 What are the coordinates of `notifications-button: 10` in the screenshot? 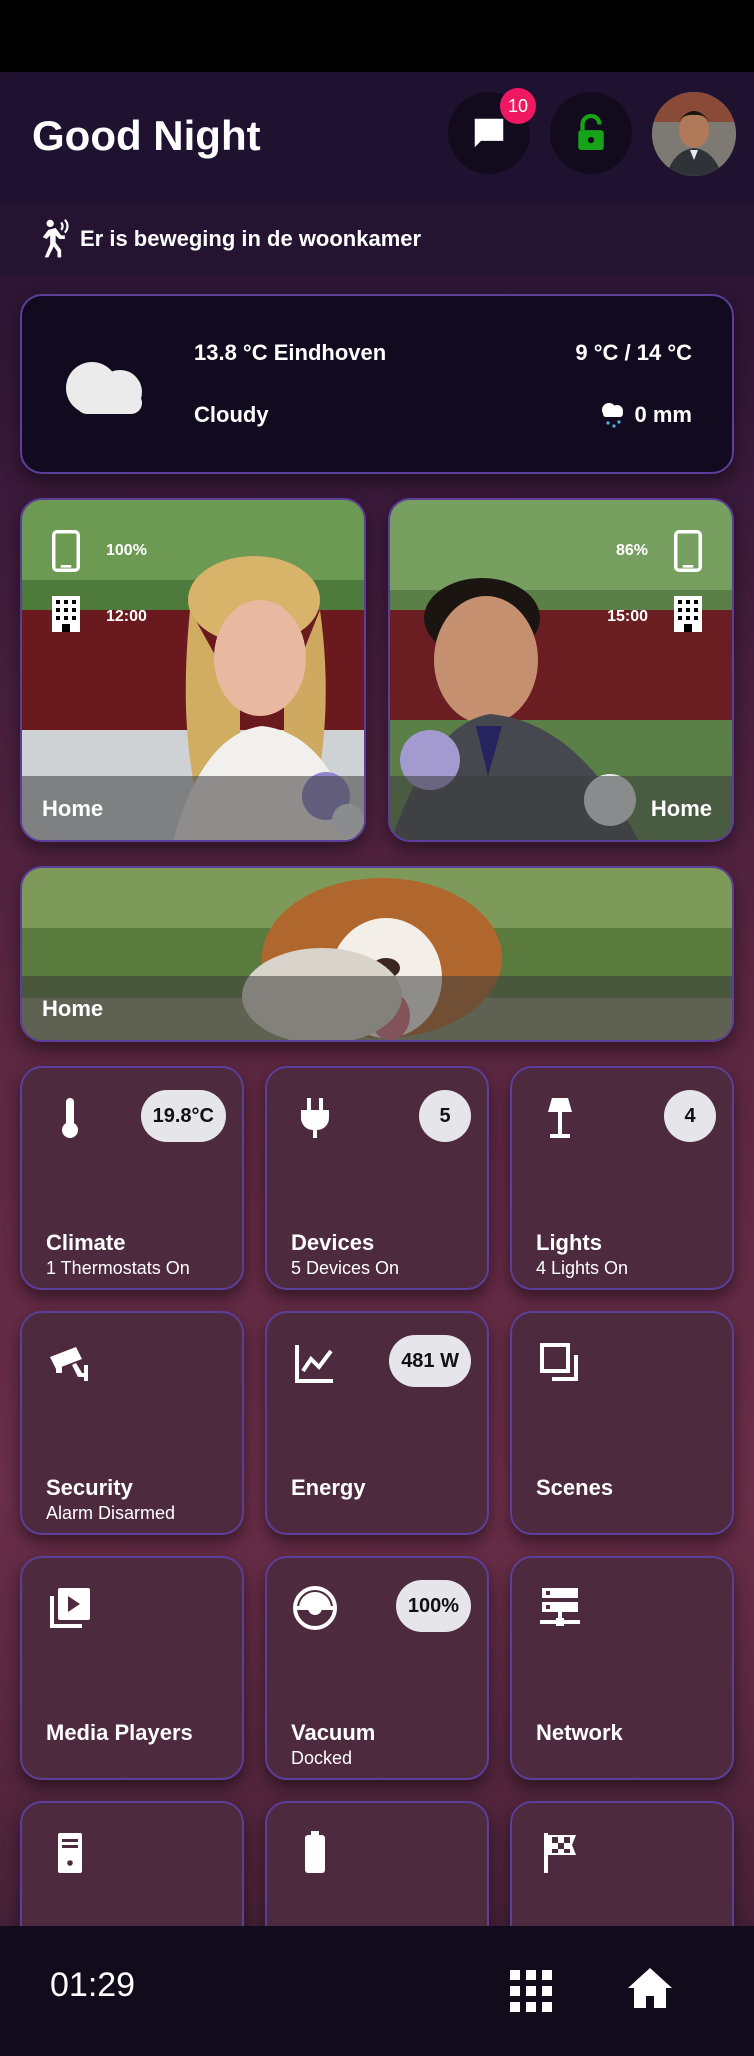 It's located at (492, 131).